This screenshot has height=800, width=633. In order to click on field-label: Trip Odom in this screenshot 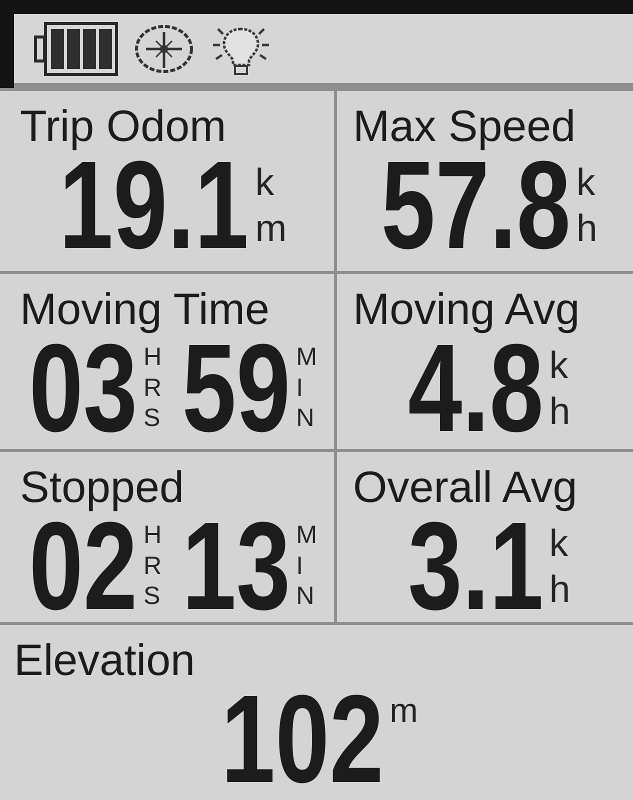, I will do `click(123, 127)`.